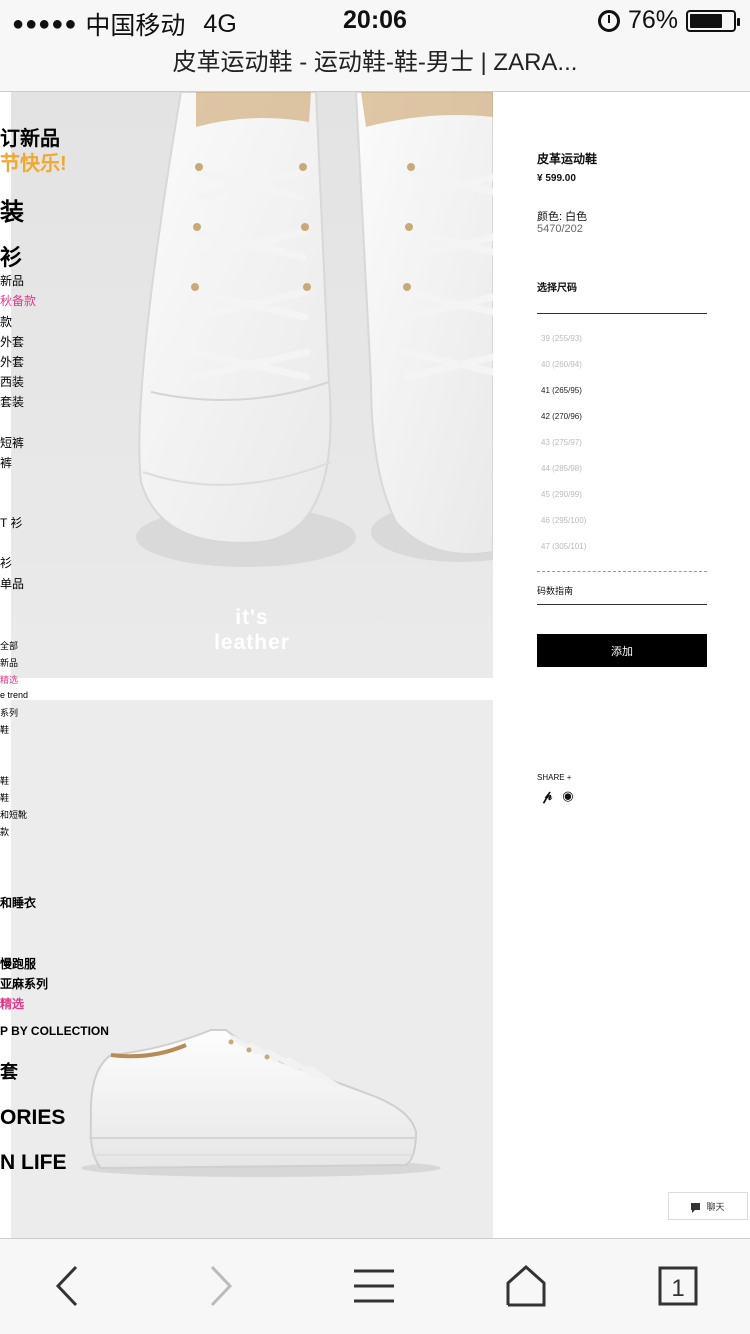 The height and width of the screenshot is (1334, 750). Describe the element at coordinates (561, 338) in the screenshot. I see `size-option: 39 (255/93)` at that location.